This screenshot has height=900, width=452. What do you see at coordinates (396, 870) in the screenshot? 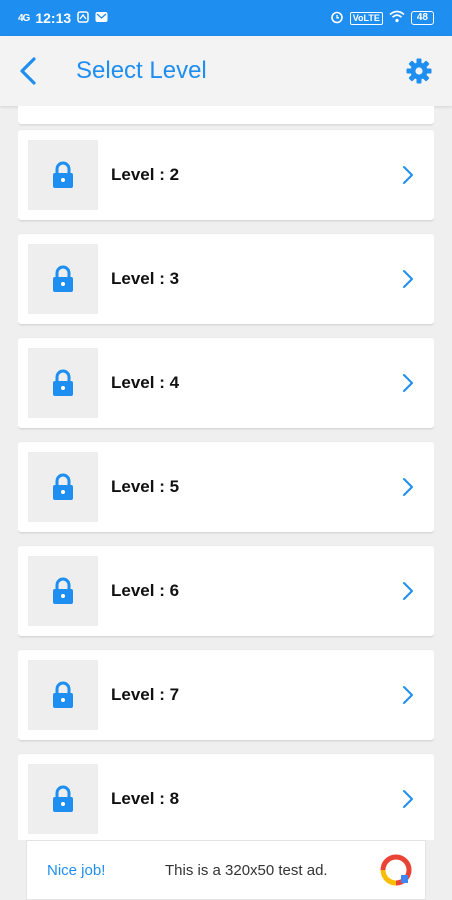
I see `ad-logo-icon` at bounding box center [396, 870].